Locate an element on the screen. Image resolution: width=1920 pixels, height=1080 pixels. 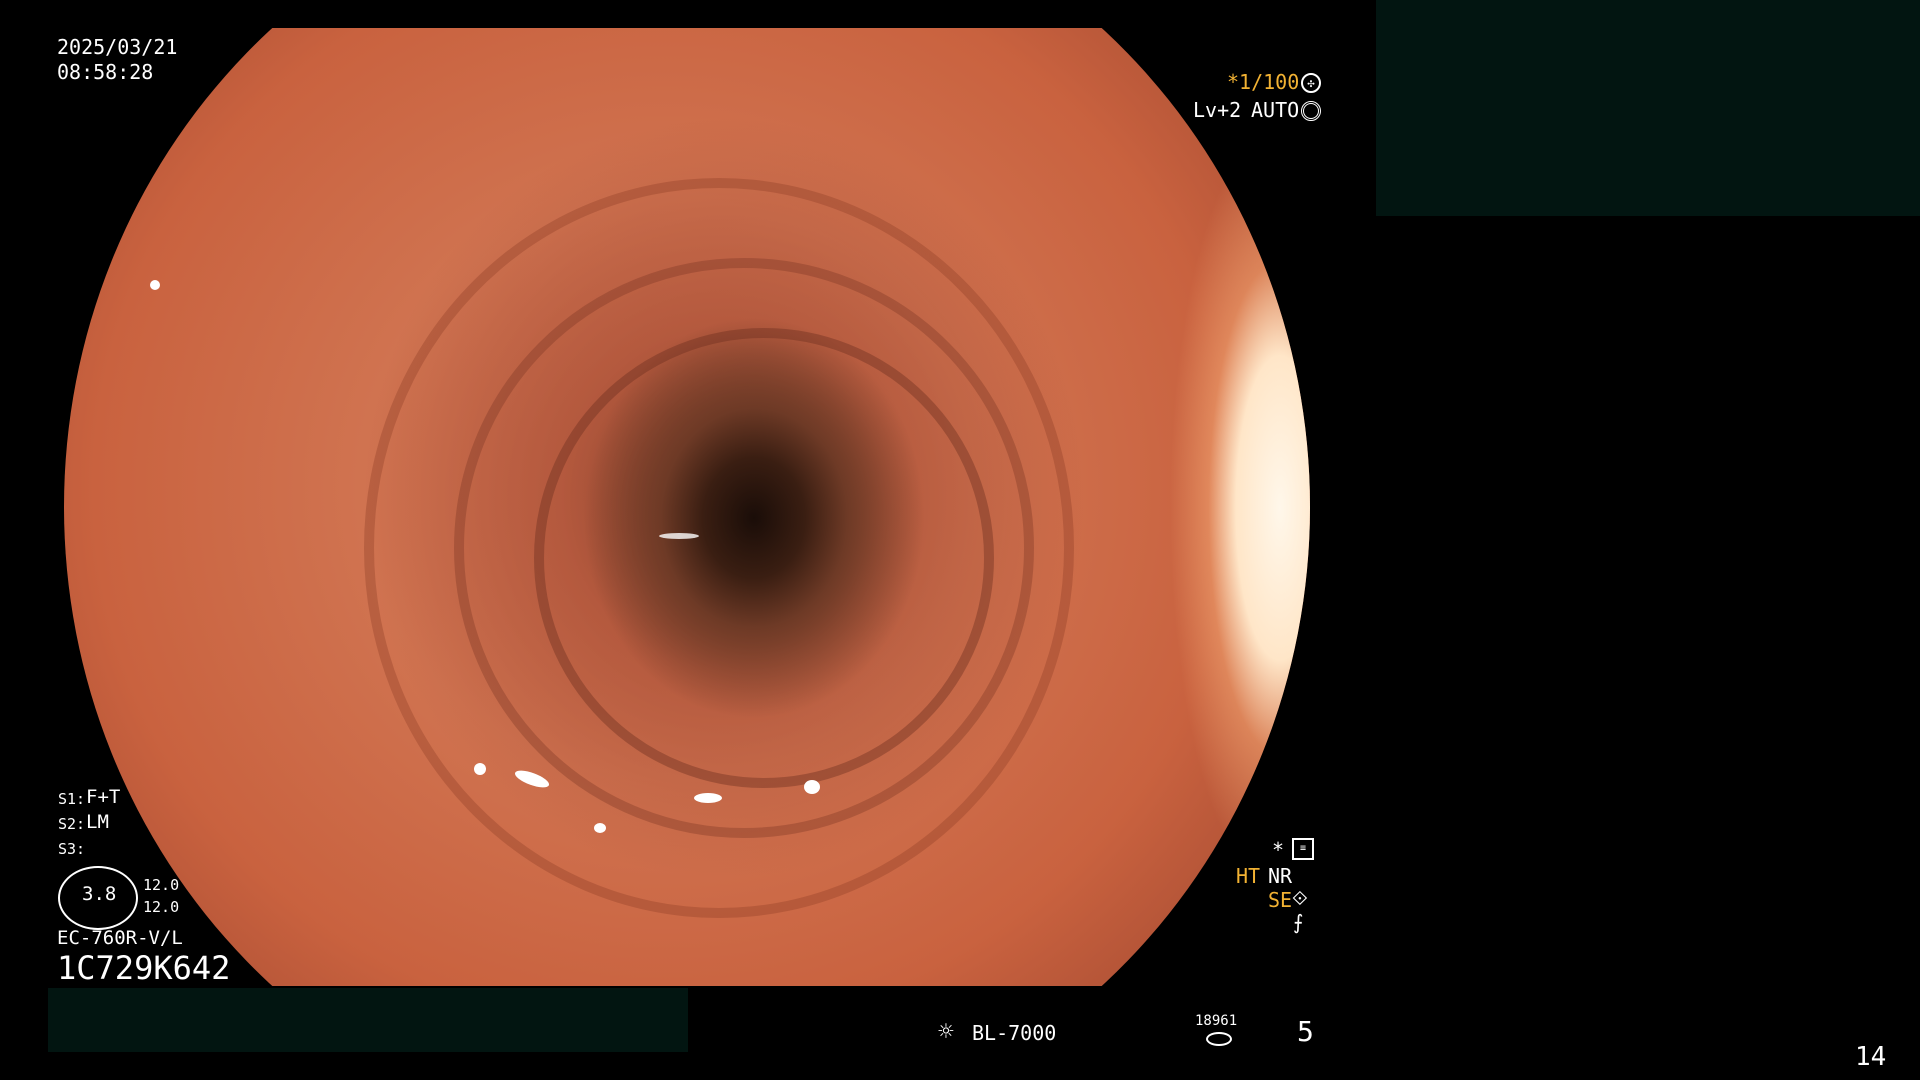
redacted-patient-info is located at coordinates (1648, 108).